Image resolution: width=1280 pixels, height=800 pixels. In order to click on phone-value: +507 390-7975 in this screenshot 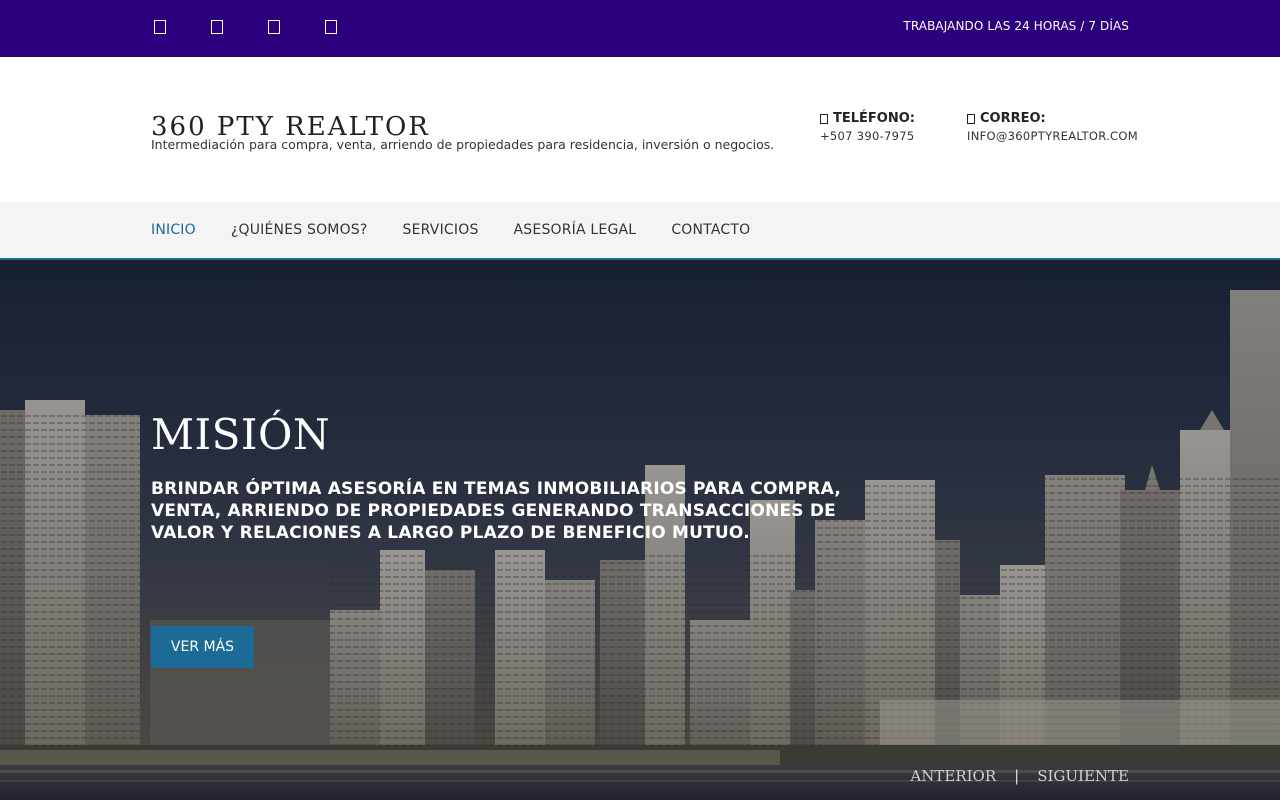, I will do `click(867, 136)`.